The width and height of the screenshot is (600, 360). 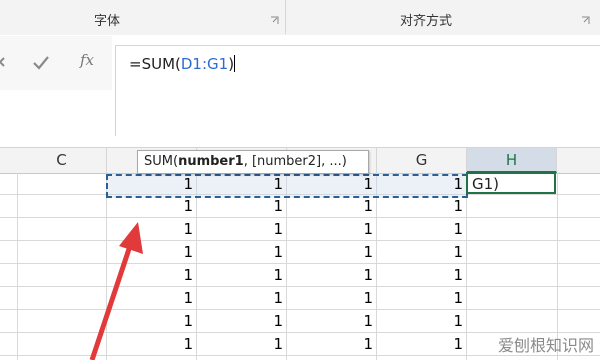 What do you see at coordinates (285, 17) in the screenshot?
I see `ribbon-divider` at bounding box center [285, 17].